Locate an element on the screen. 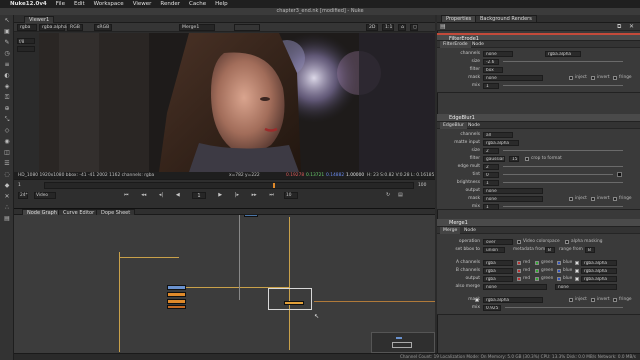 The image size is (640, 360). tint-slider is located at coordinates (558, 174).